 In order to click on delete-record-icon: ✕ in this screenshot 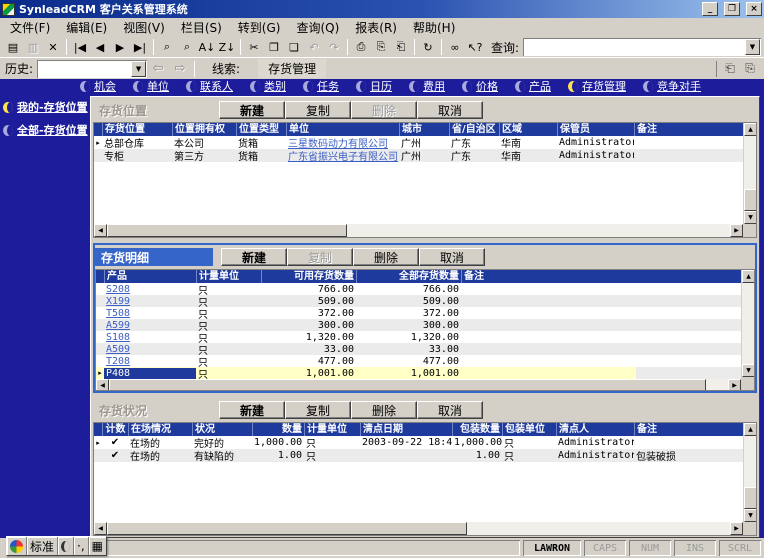, I will do `click(53, 47)`.